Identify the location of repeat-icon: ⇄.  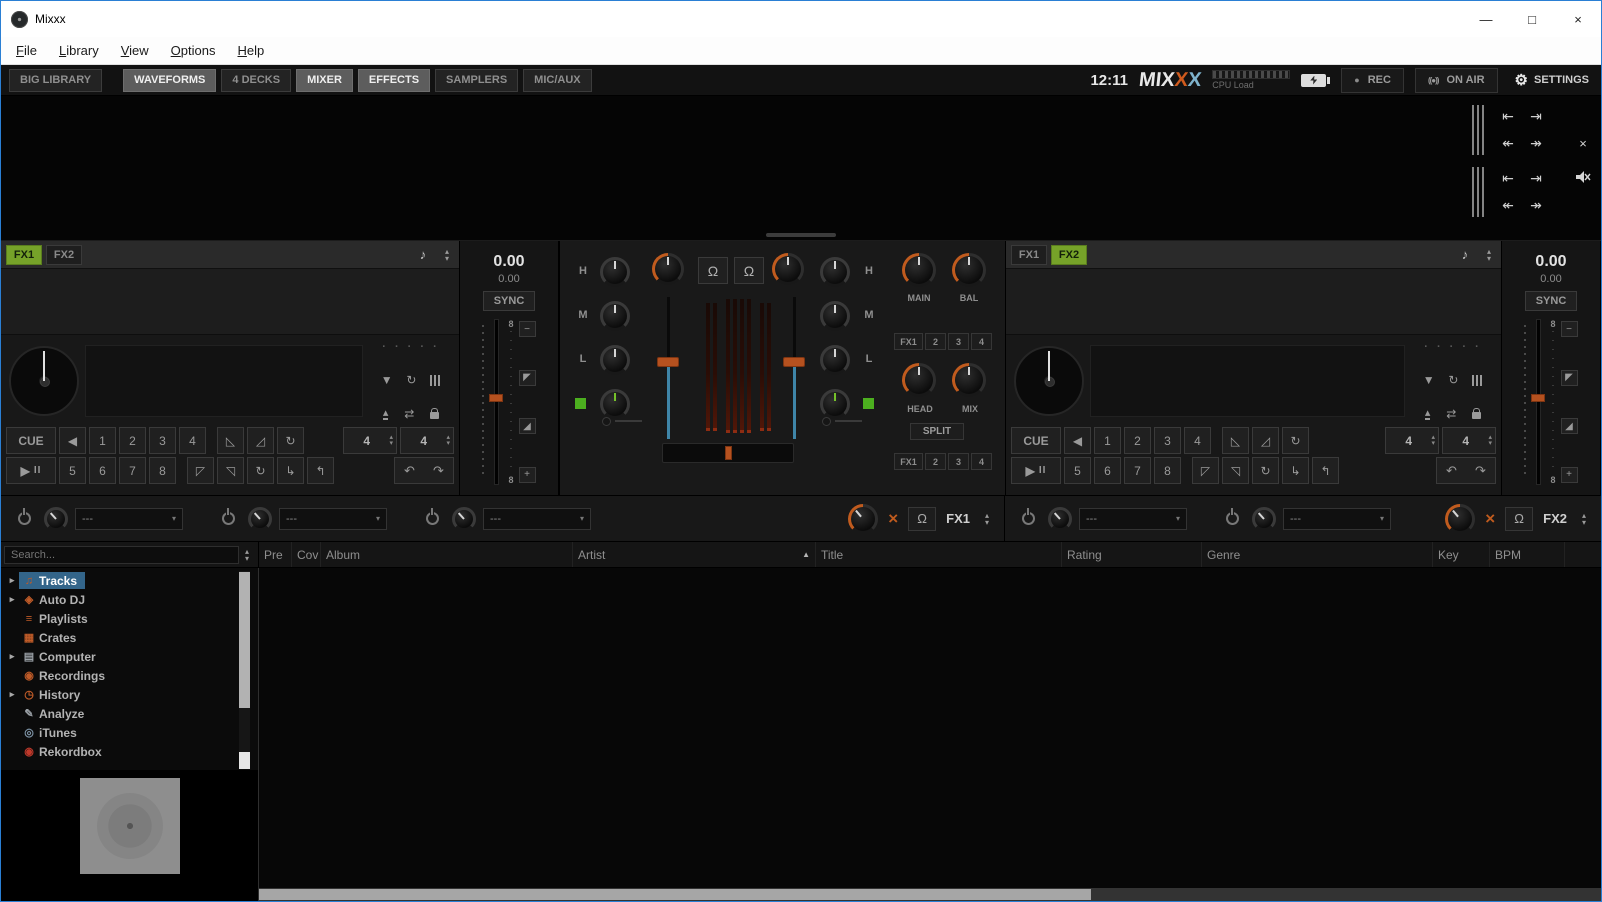
(1451, 414).